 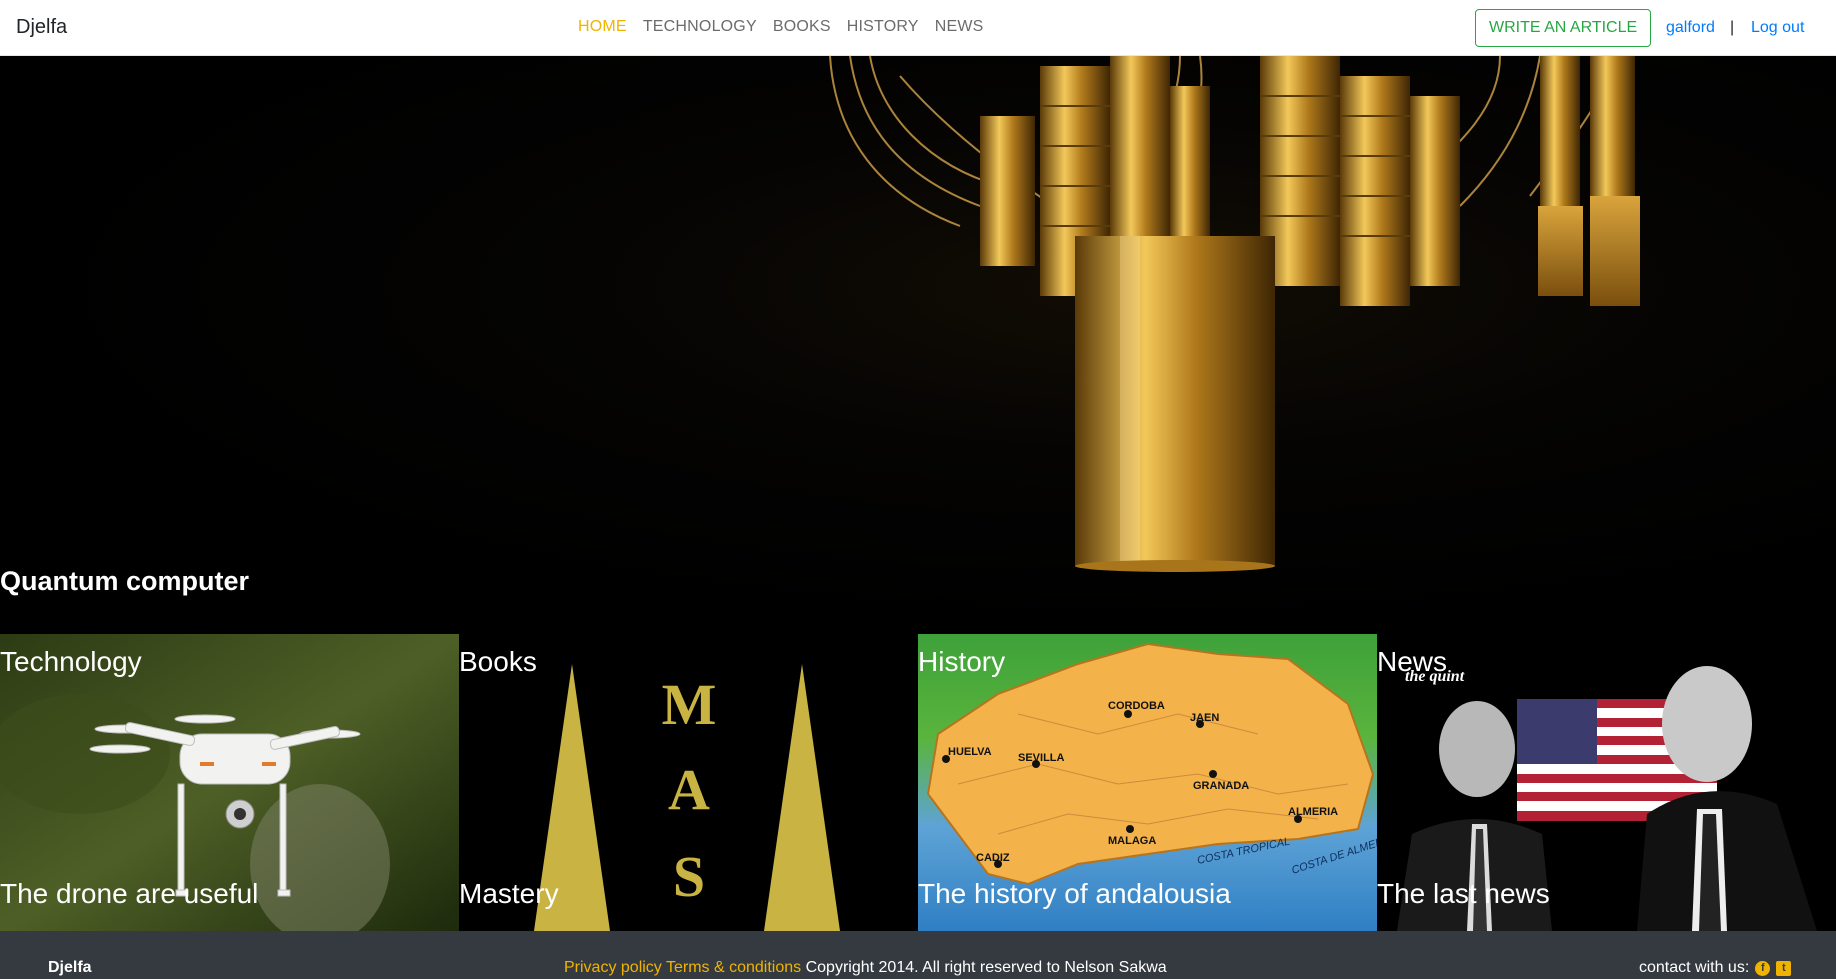 What do you see at coordinates (883, 27) in the screenshot?
I see `nav-history: HISTORY` at bounding box center [883, 27].